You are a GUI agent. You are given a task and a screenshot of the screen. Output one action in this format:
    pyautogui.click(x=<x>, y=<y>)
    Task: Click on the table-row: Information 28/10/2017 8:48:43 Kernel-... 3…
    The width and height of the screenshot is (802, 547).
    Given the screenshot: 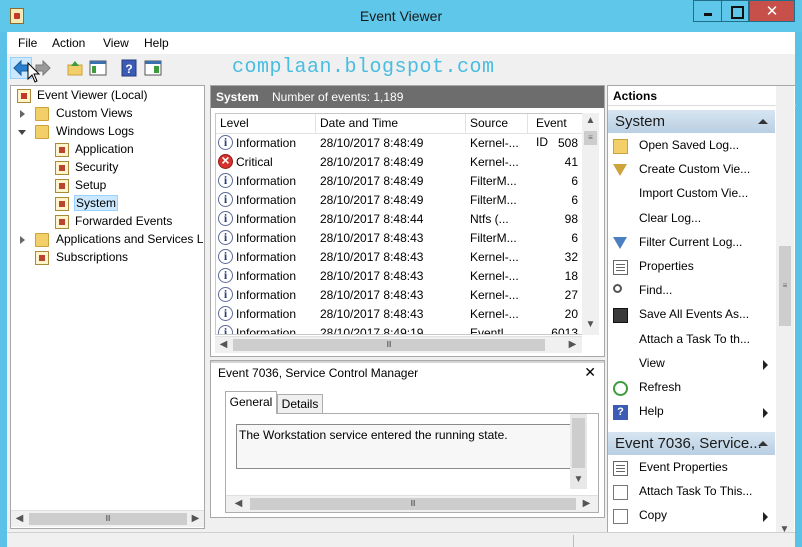 What is the action you would take?
    pyautogui.click(x=399, y=257)
    